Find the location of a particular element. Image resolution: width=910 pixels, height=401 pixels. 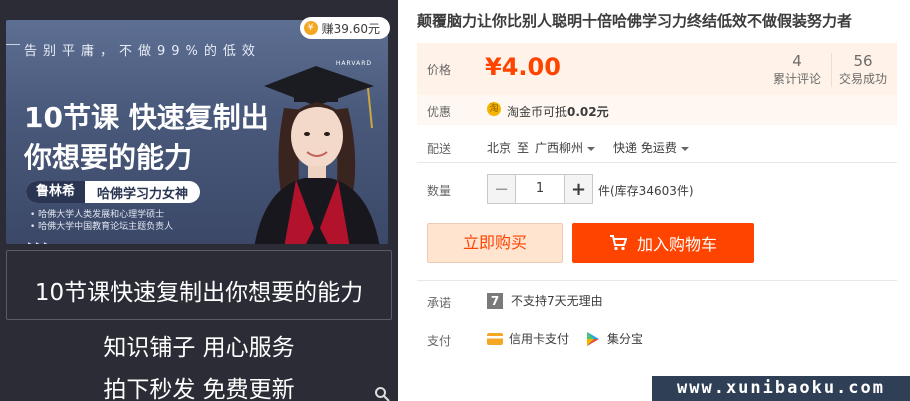

payment-jifenbao: 集分宝 is located at coordinates (614, 338).